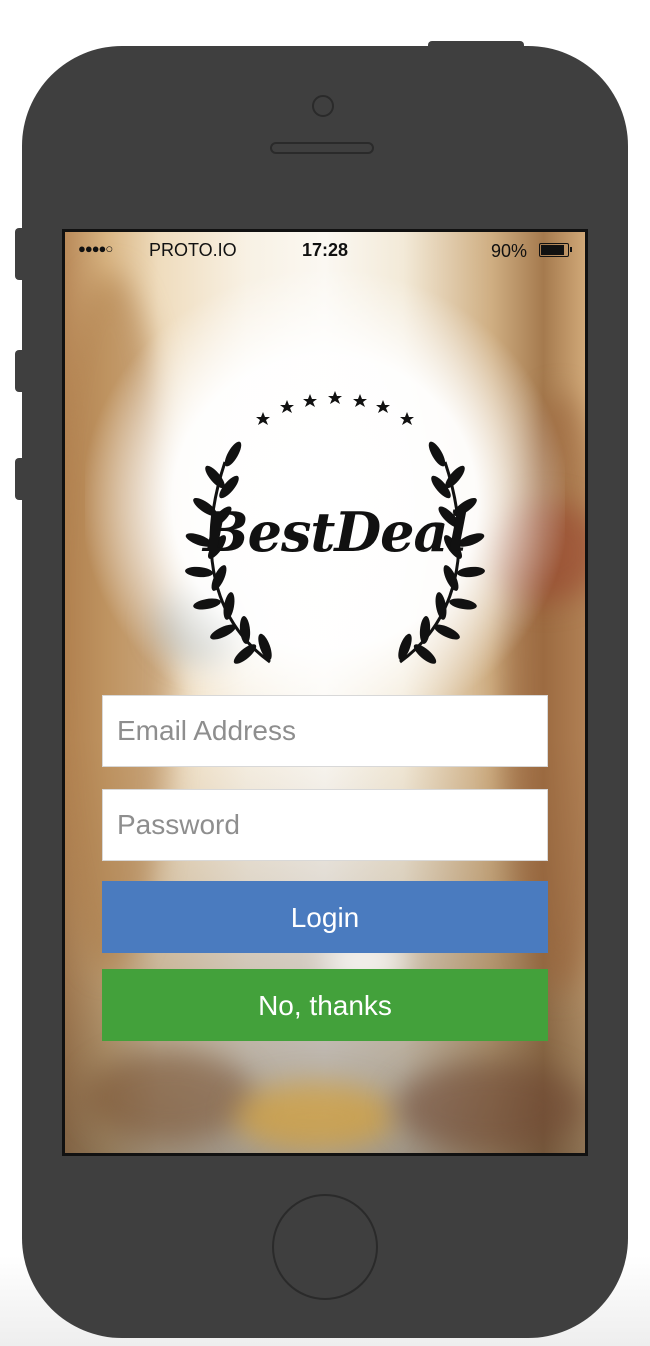 This screenshot has width=650, height=1346. What do you see at coordinates (325, 731) in the screenshot?
I see `email-field` at bounding box center [325, 731].